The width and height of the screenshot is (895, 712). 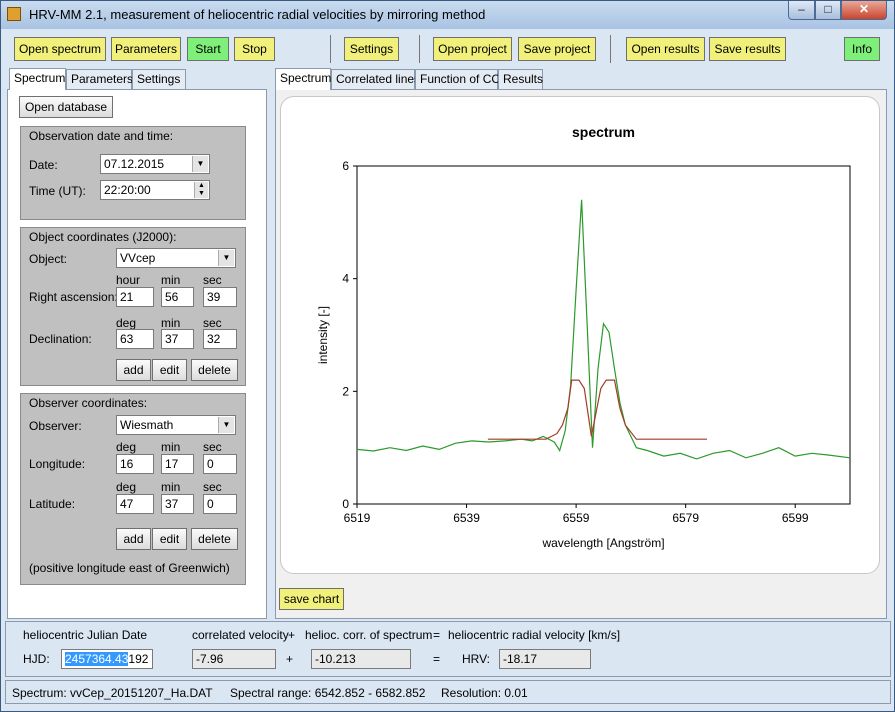 I want to click on observer-select: Wiesmath ▼, so click(x=176, y=425).